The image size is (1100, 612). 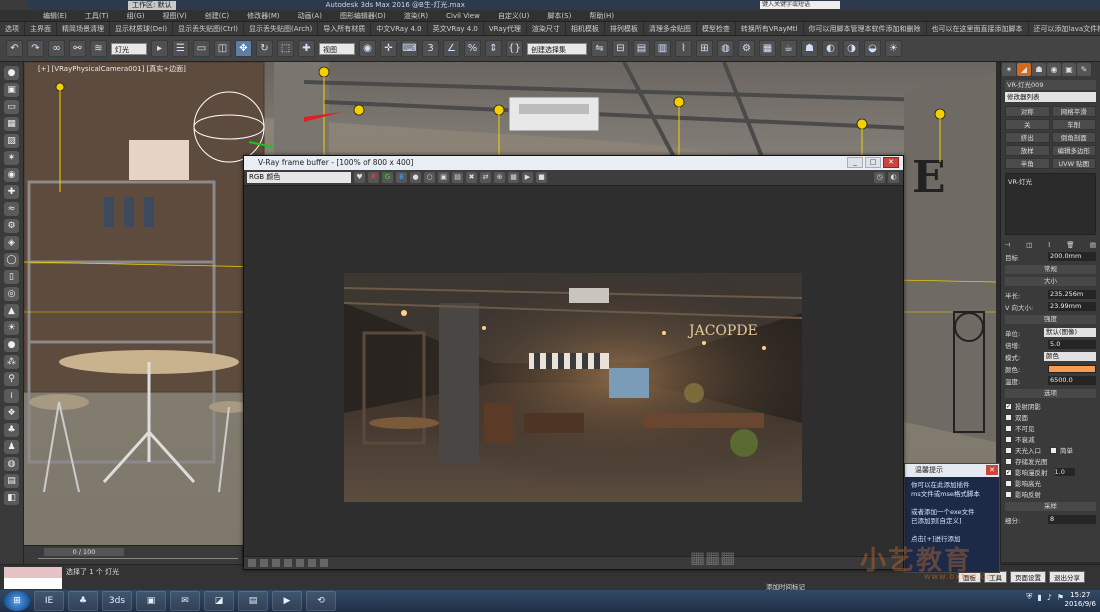 What do you see at coordinates (11, 379) in the screenshot?
I see `bone-icon: ⚲` at bounding box center [11, 379].